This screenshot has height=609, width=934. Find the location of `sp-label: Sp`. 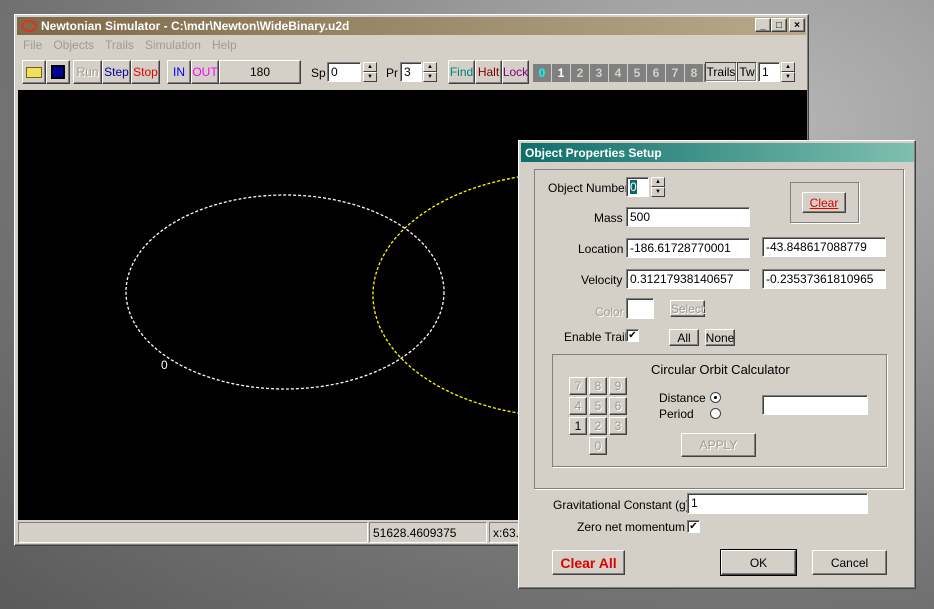

sp-label: Sp is located at coordinates (318, 73).